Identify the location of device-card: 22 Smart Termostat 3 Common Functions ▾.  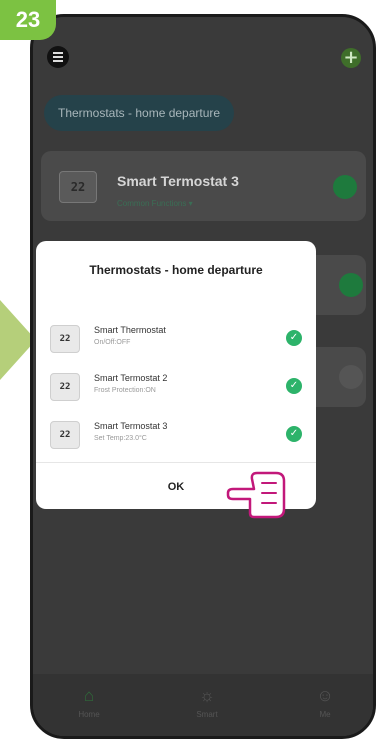
(203, 186).